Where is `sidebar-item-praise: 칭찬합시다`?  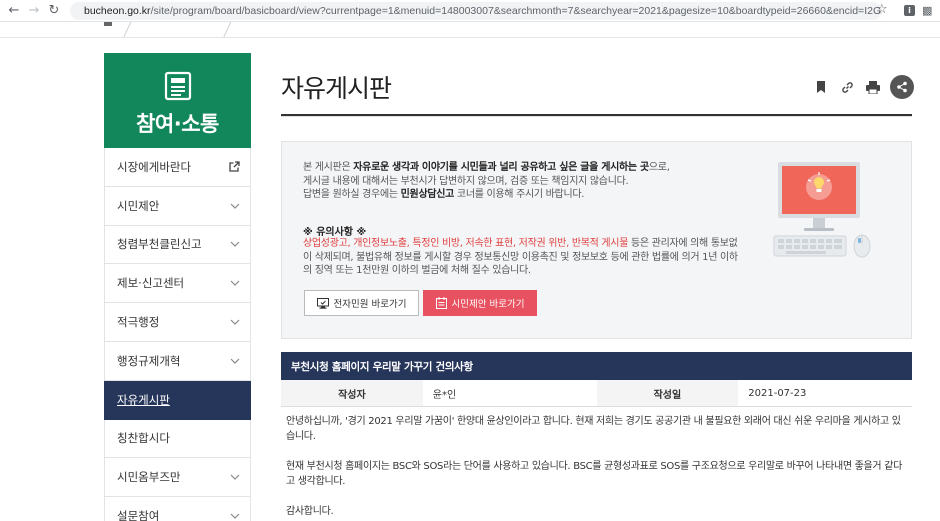
sidebar-item-praise: 칭찬합시다 is located at coordinates (177, 439).